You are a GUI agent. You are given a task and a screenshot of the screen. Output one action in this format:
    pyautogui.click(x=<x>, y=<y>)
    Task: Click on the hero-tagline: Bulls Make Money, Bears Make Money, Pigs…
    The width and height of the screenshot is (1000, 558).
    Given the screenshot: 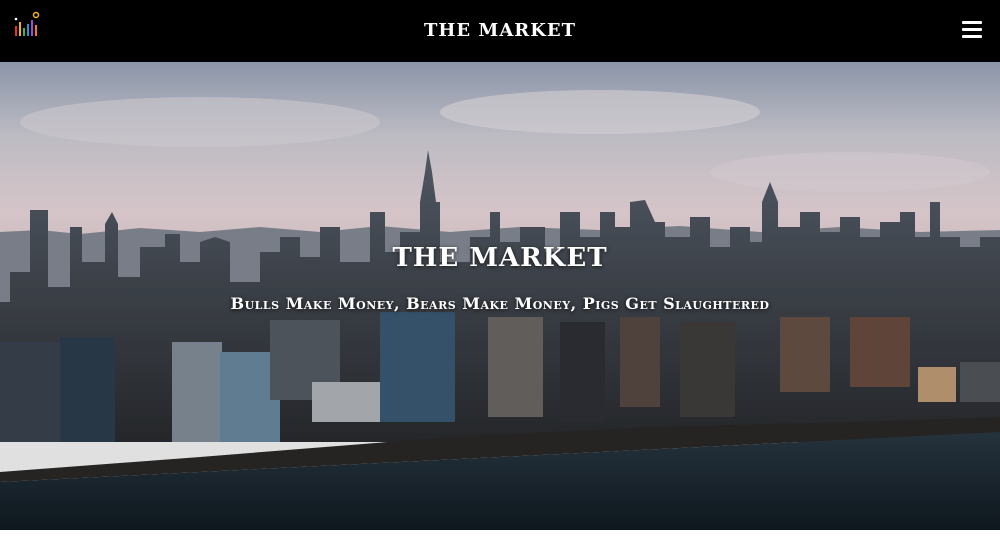 What is the action you would take?
    pyautogui.click(x=500, y=303)
    